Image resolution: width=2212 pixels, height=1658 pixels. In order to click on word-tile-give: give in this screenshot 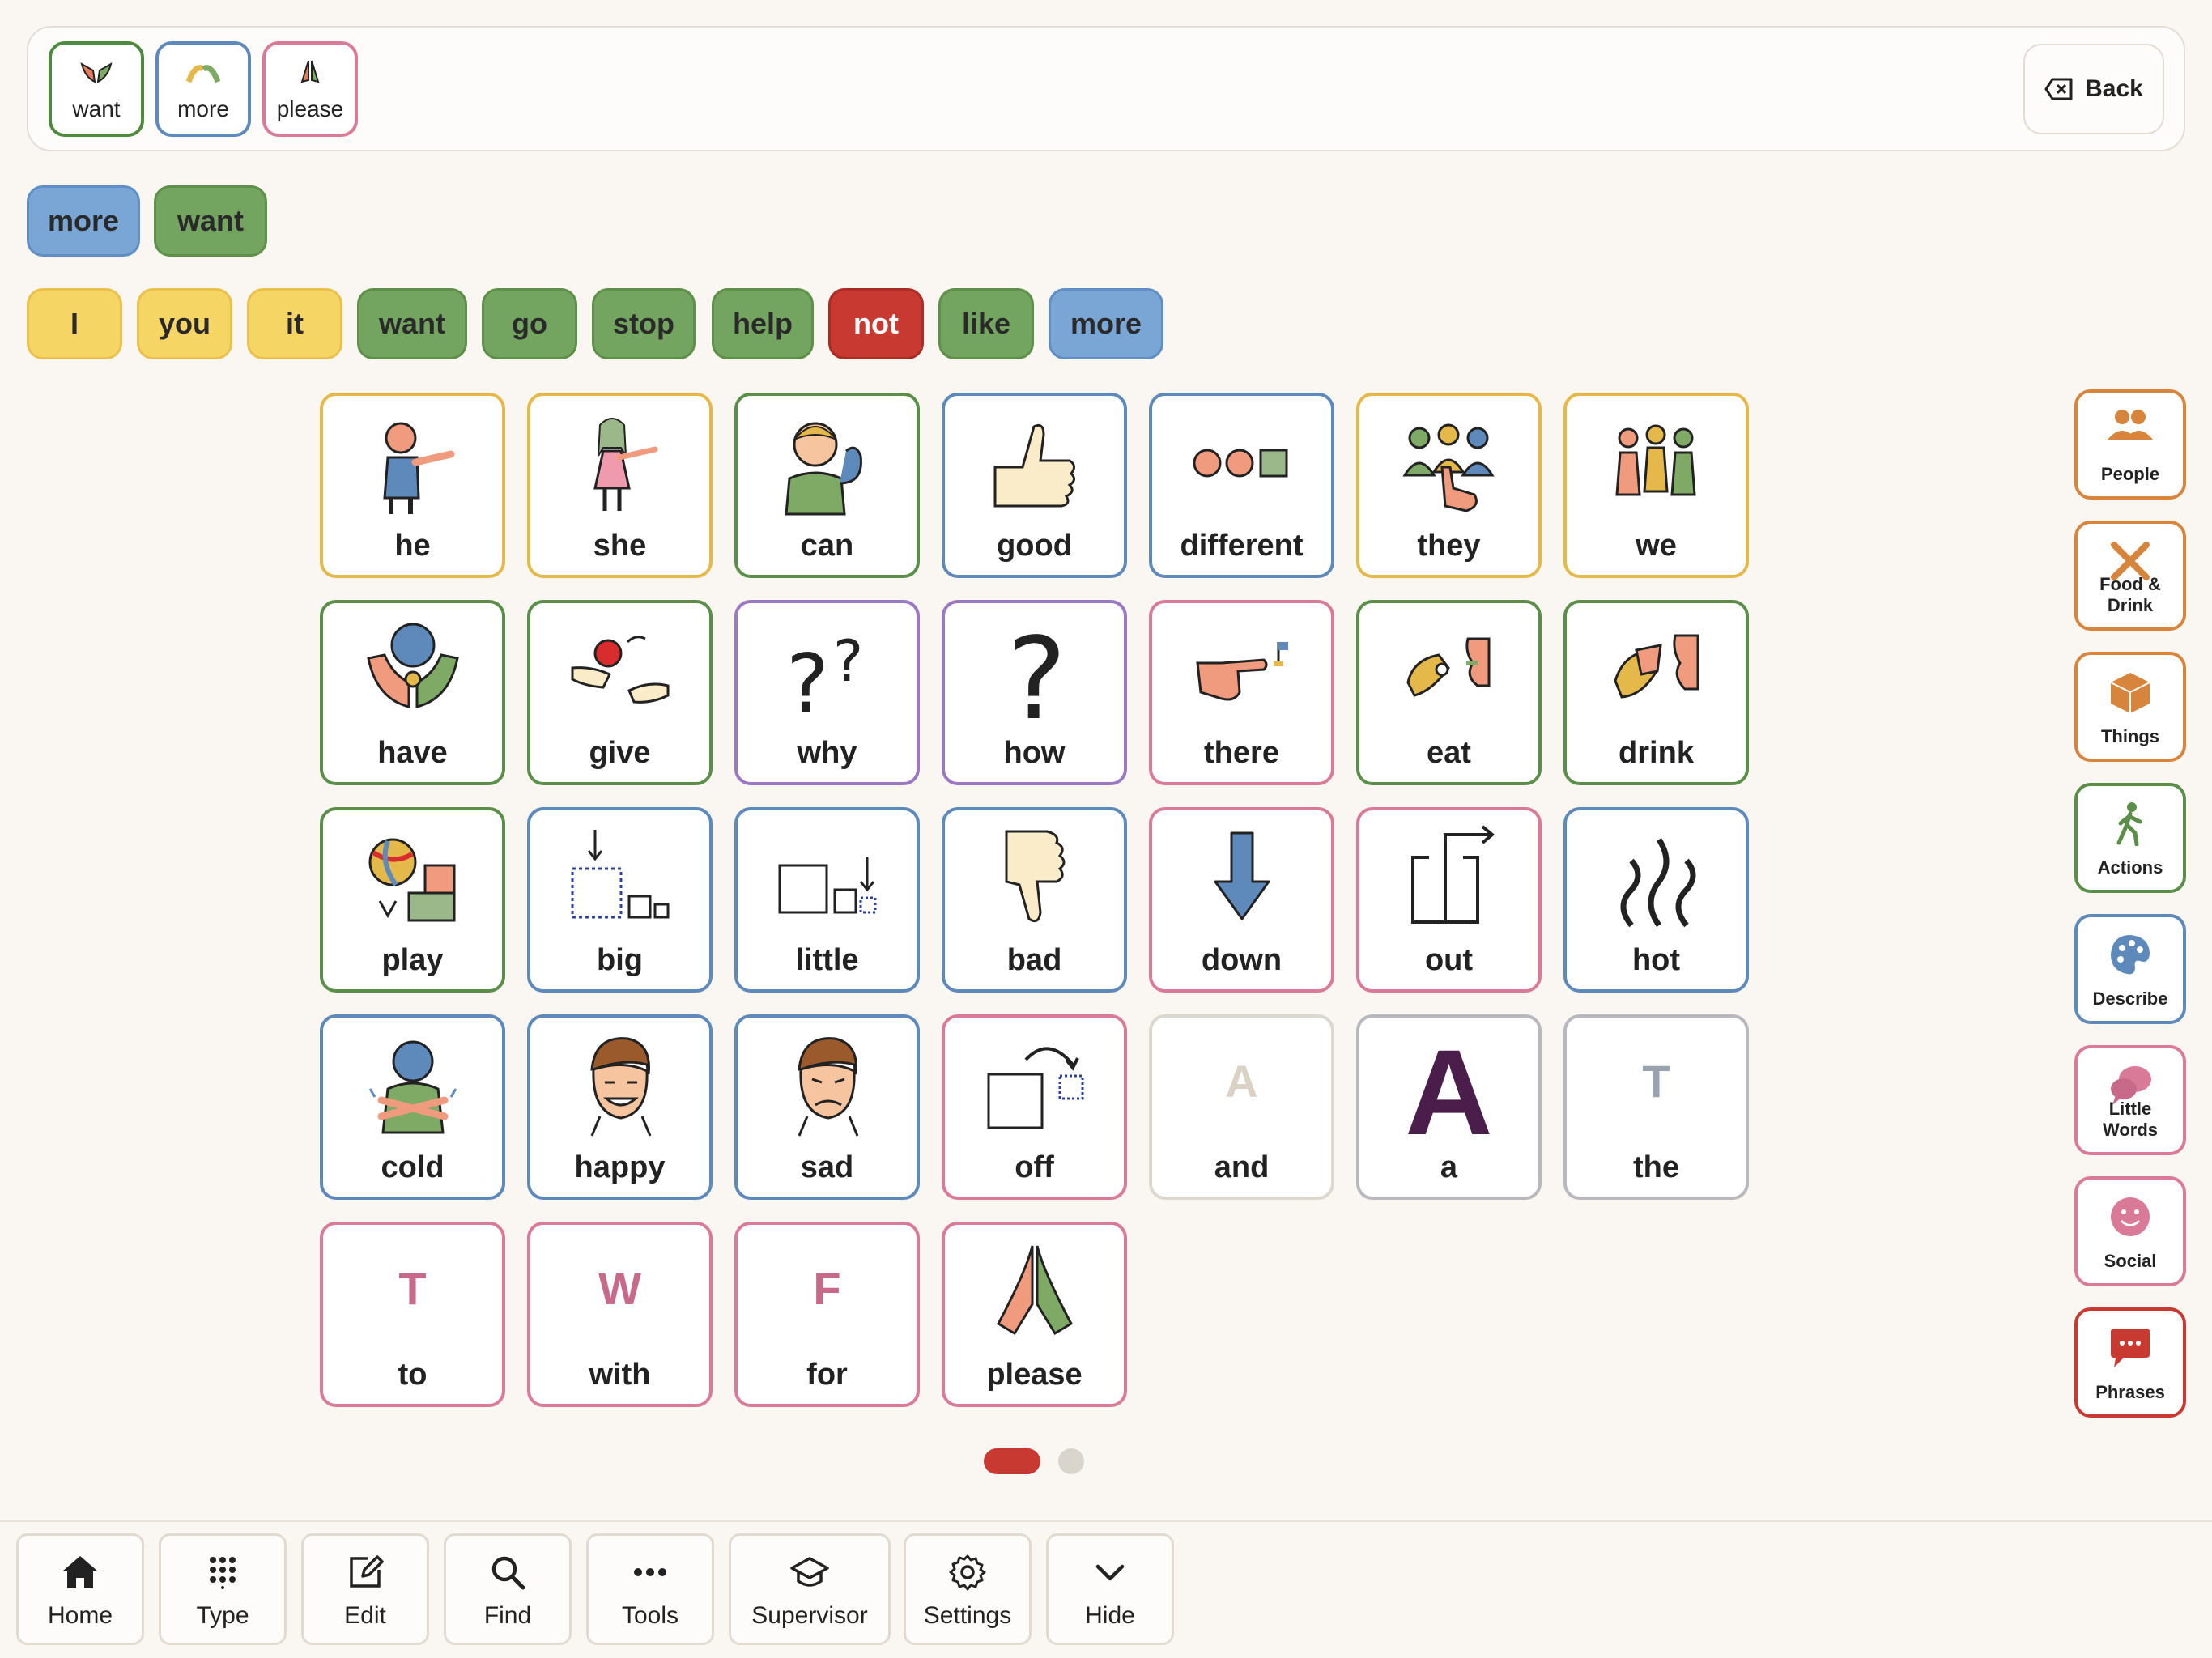, I will do `click(620, 692)`.